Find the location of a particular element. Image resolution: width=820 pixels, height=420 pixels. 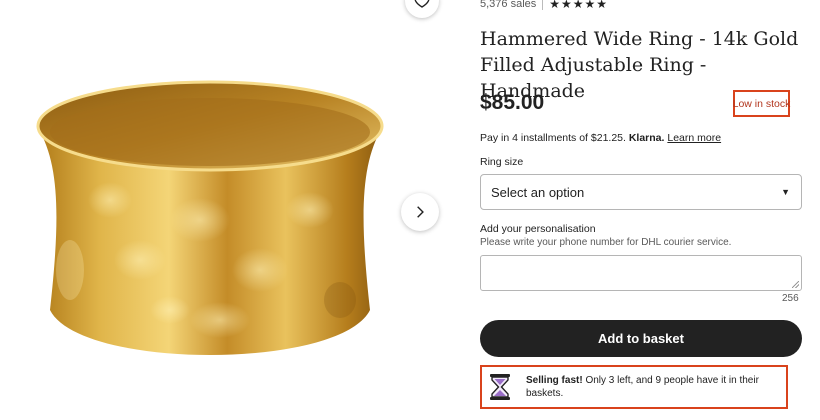

product-price: $85.00 is located at coordinates (512, 102).